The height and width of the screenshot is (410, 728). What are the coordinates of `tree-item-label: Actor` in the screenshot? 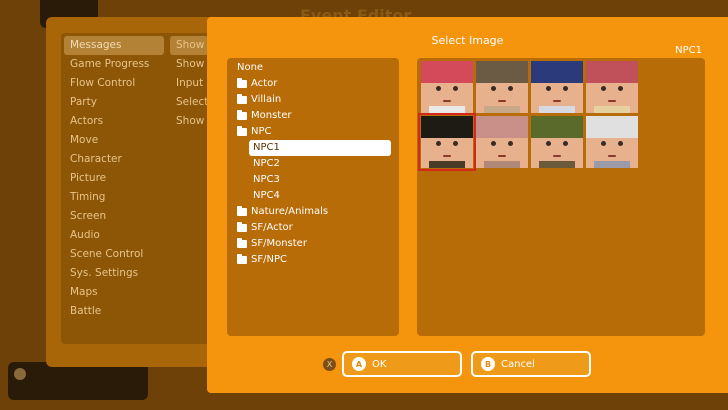 It's located at (264, 83).